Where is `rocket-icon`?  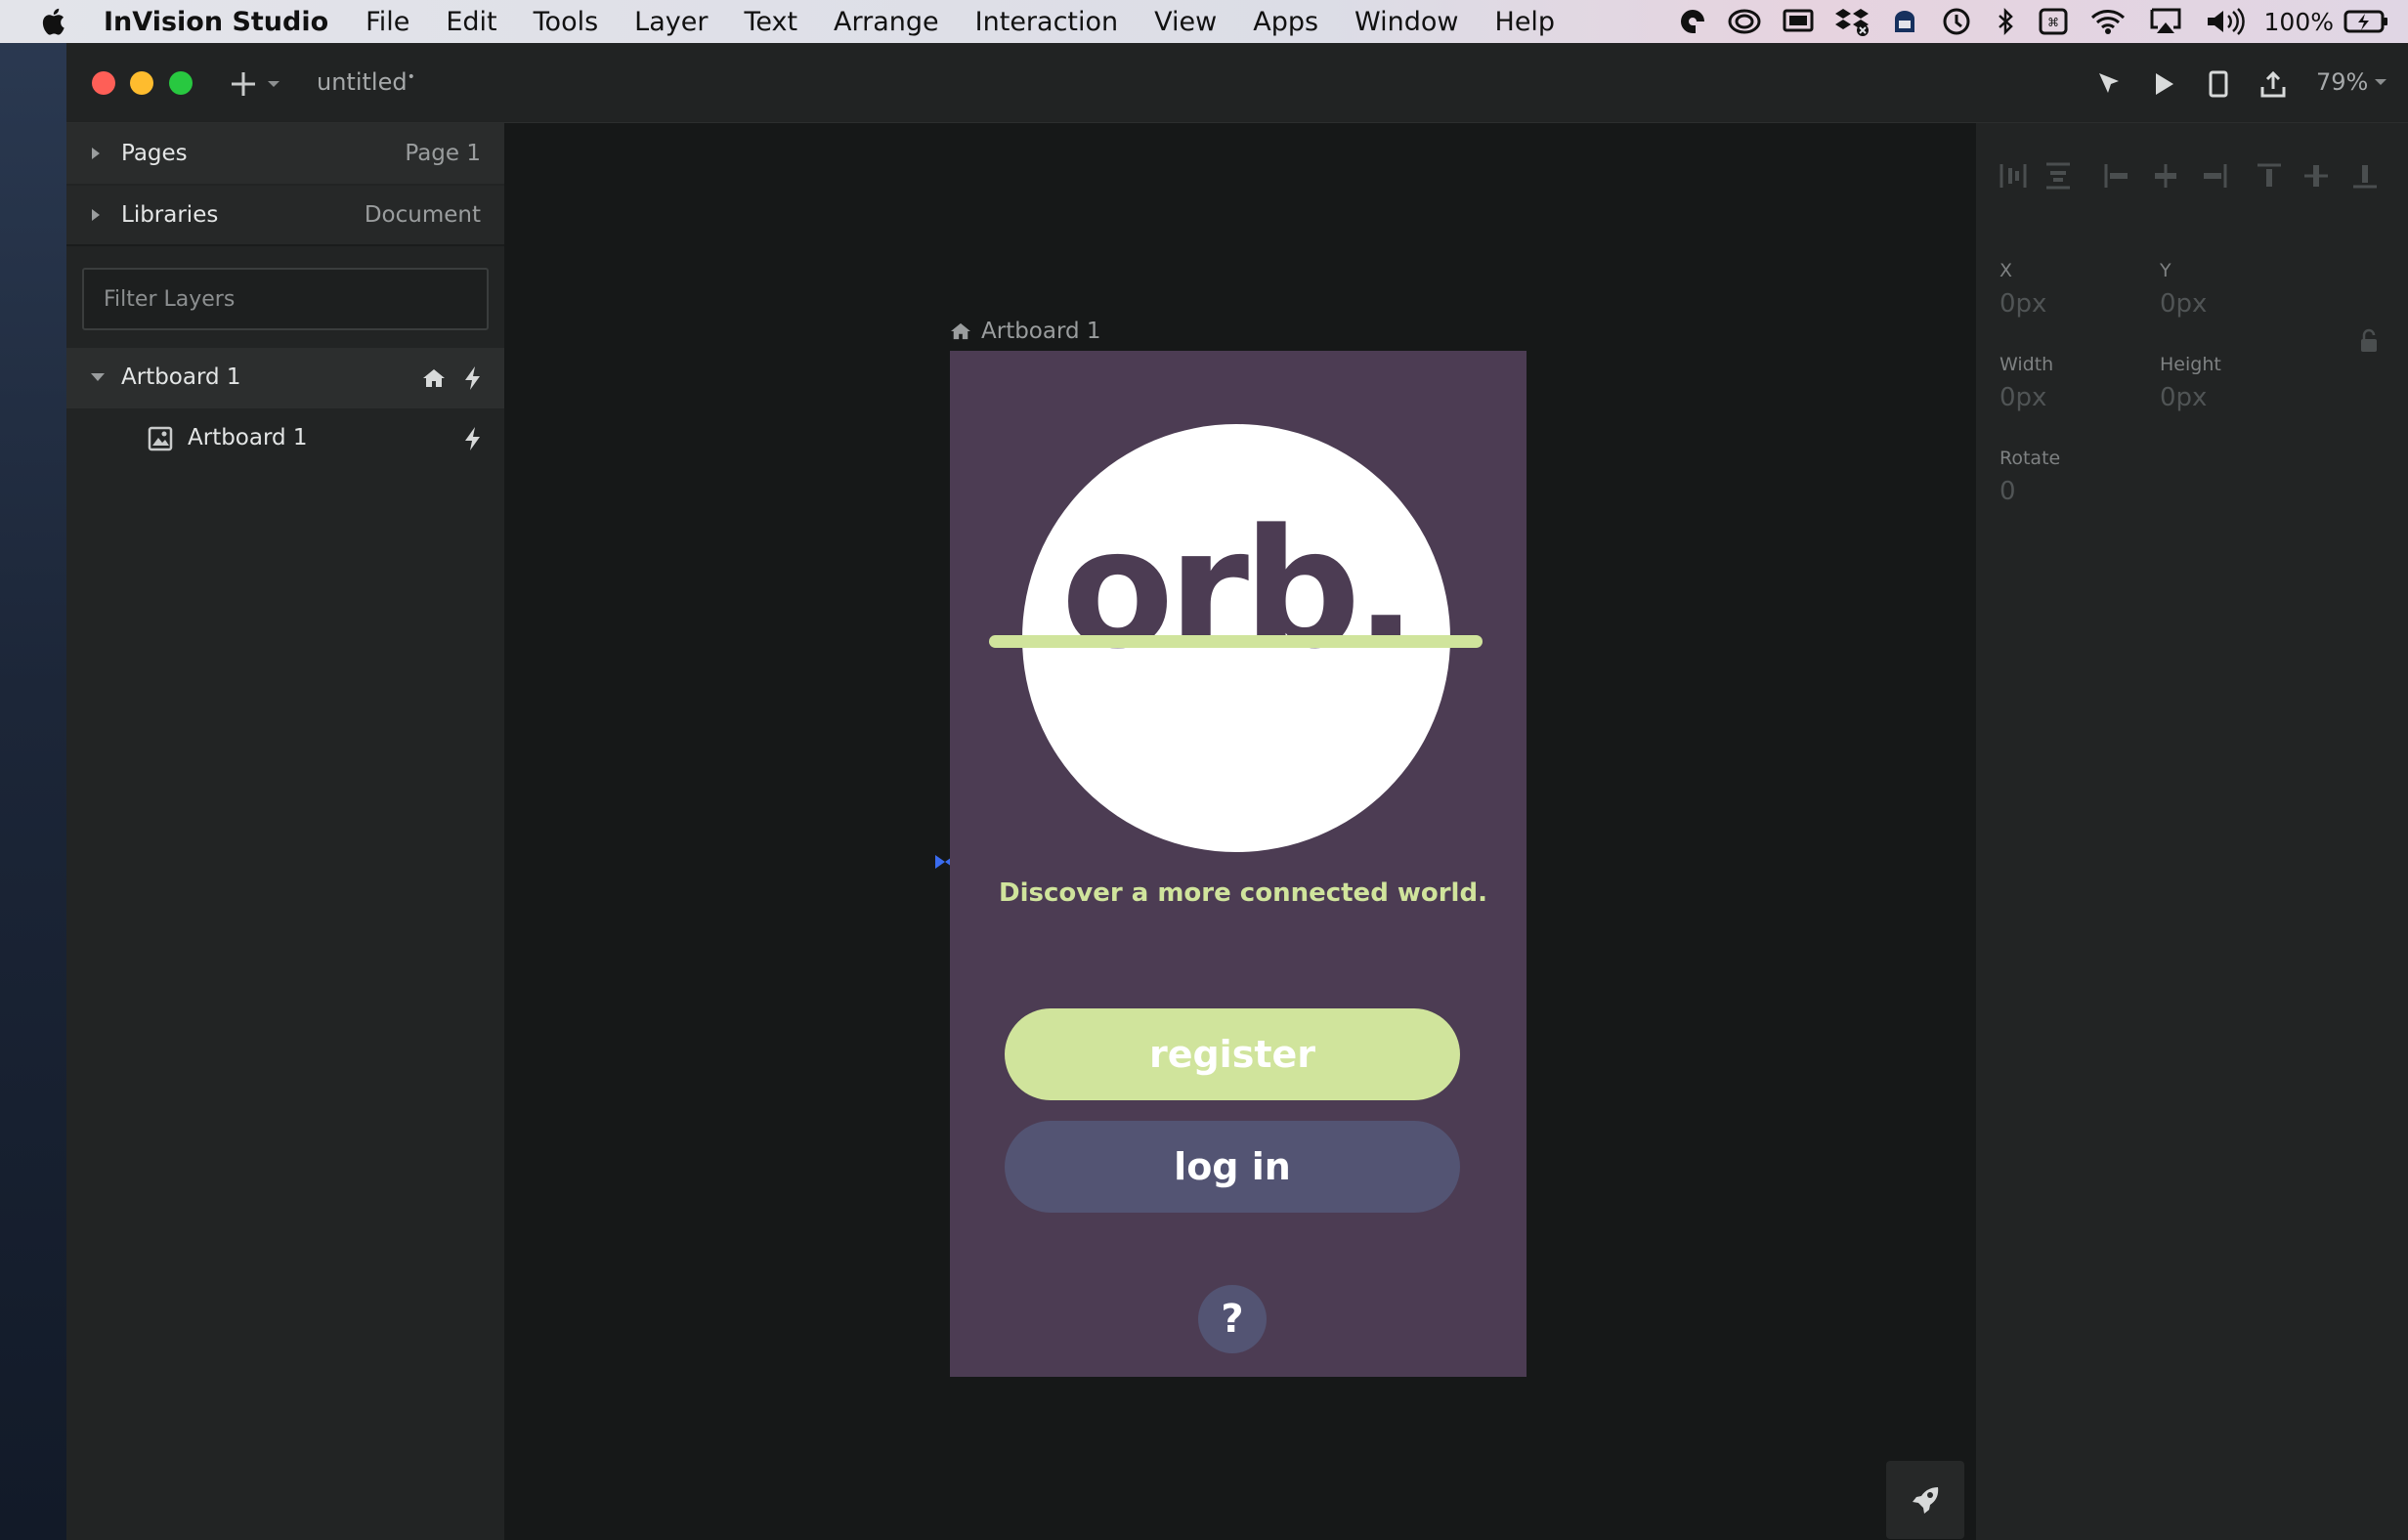 rocket-icon is located at coordinates (1926, 1500).